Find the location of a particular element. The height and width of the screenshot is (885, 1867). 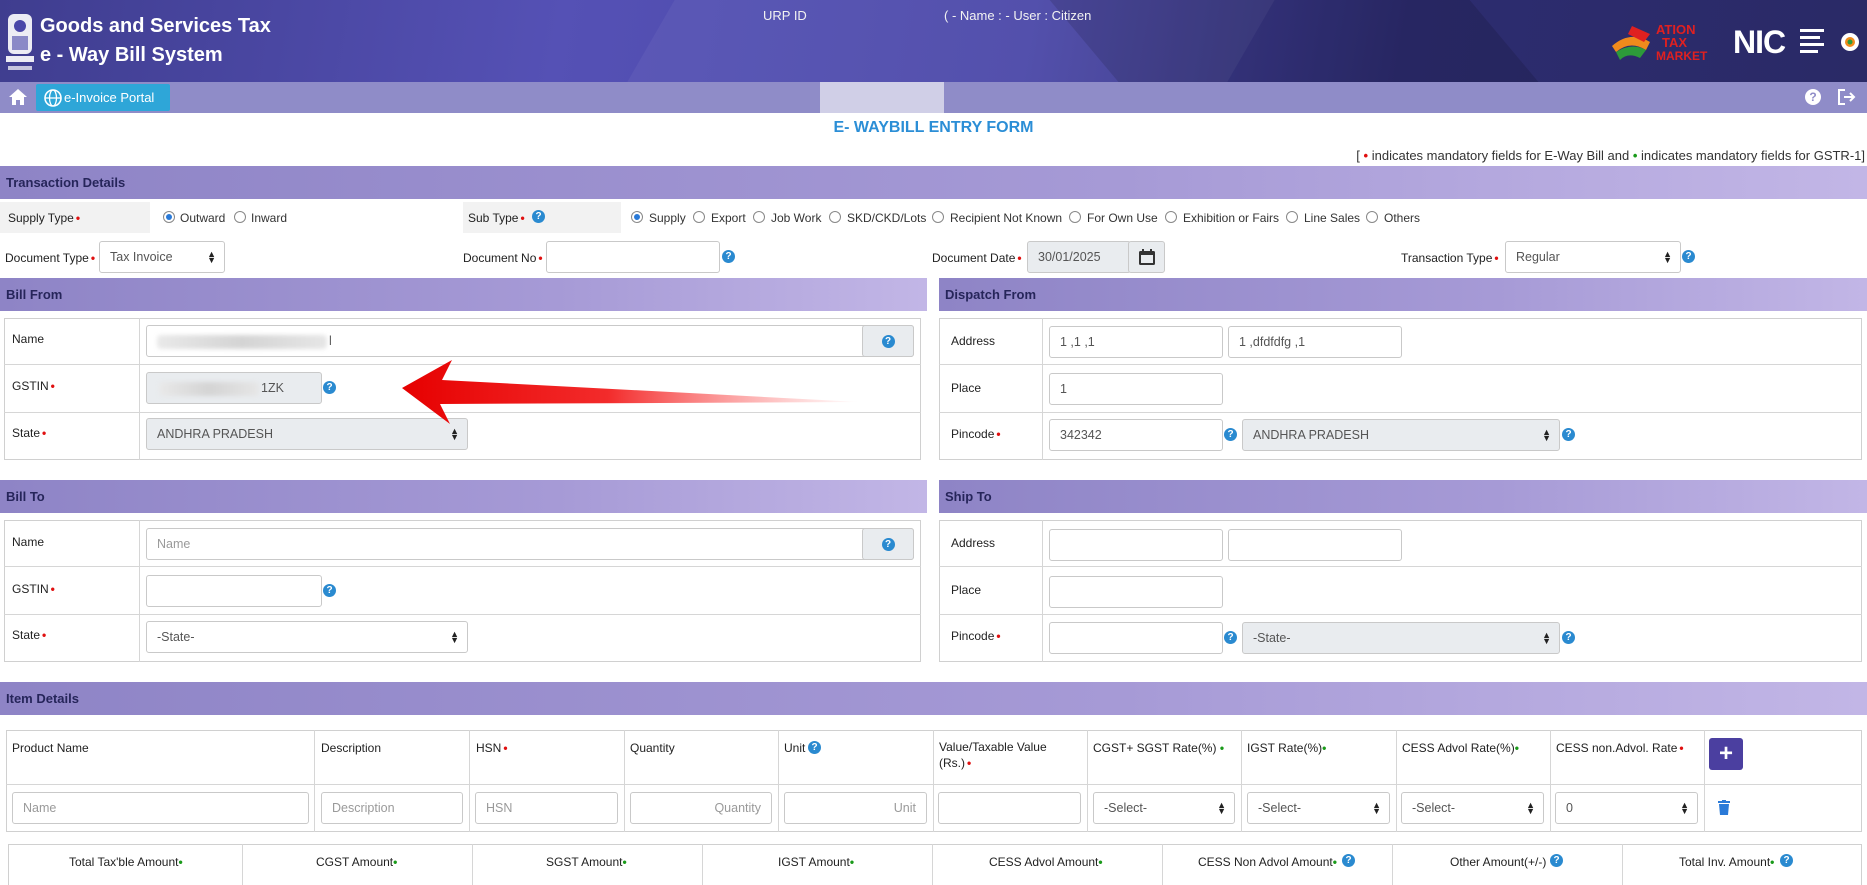

radio-own-use-label: For Own Use is located at coordinates (1122, 218).